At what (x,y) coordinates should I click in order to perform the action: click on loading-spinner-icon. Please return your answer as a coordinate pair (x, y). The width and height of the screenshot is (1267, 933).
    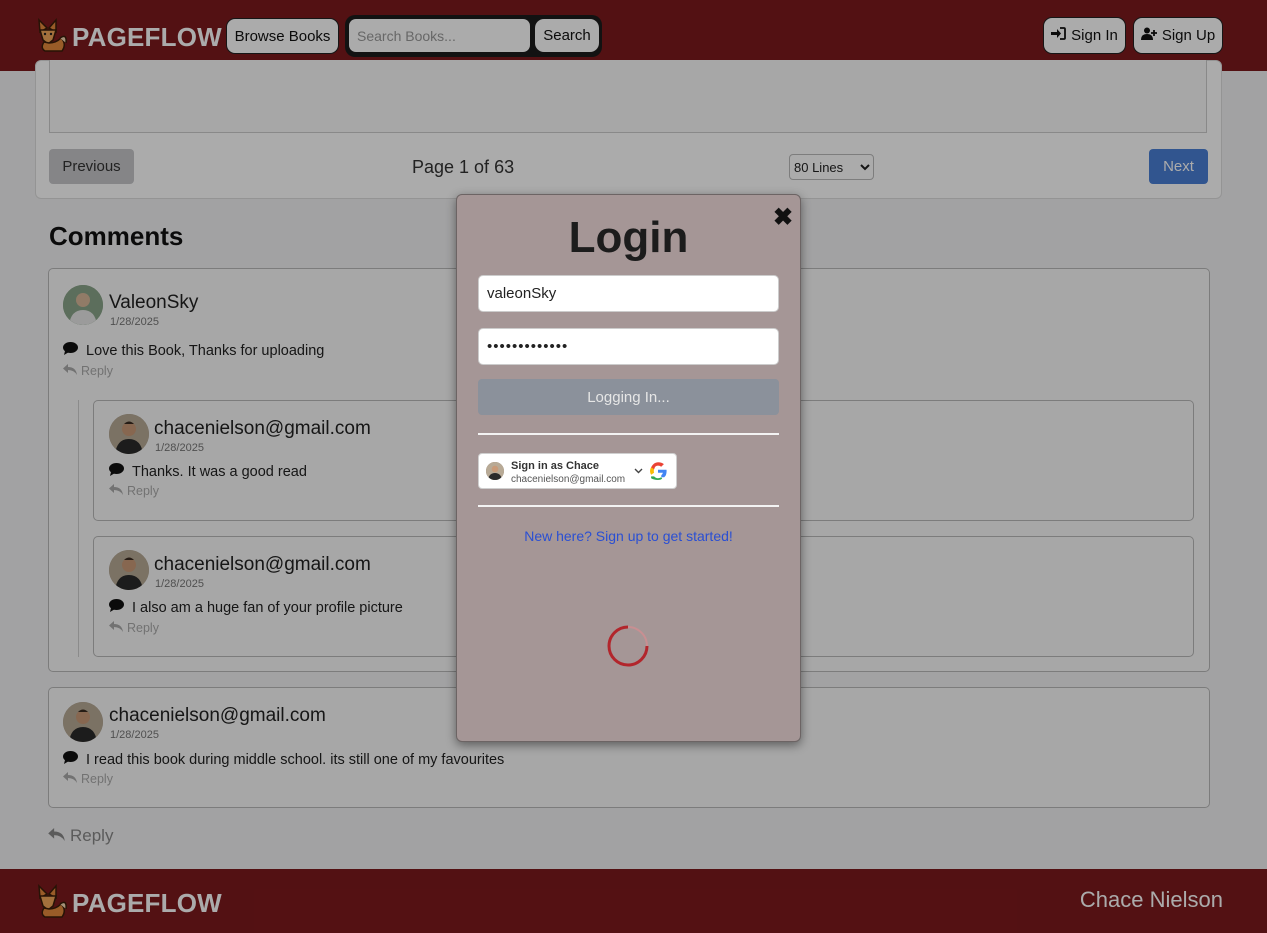
    Looking at the image, I should click on (628, 646).